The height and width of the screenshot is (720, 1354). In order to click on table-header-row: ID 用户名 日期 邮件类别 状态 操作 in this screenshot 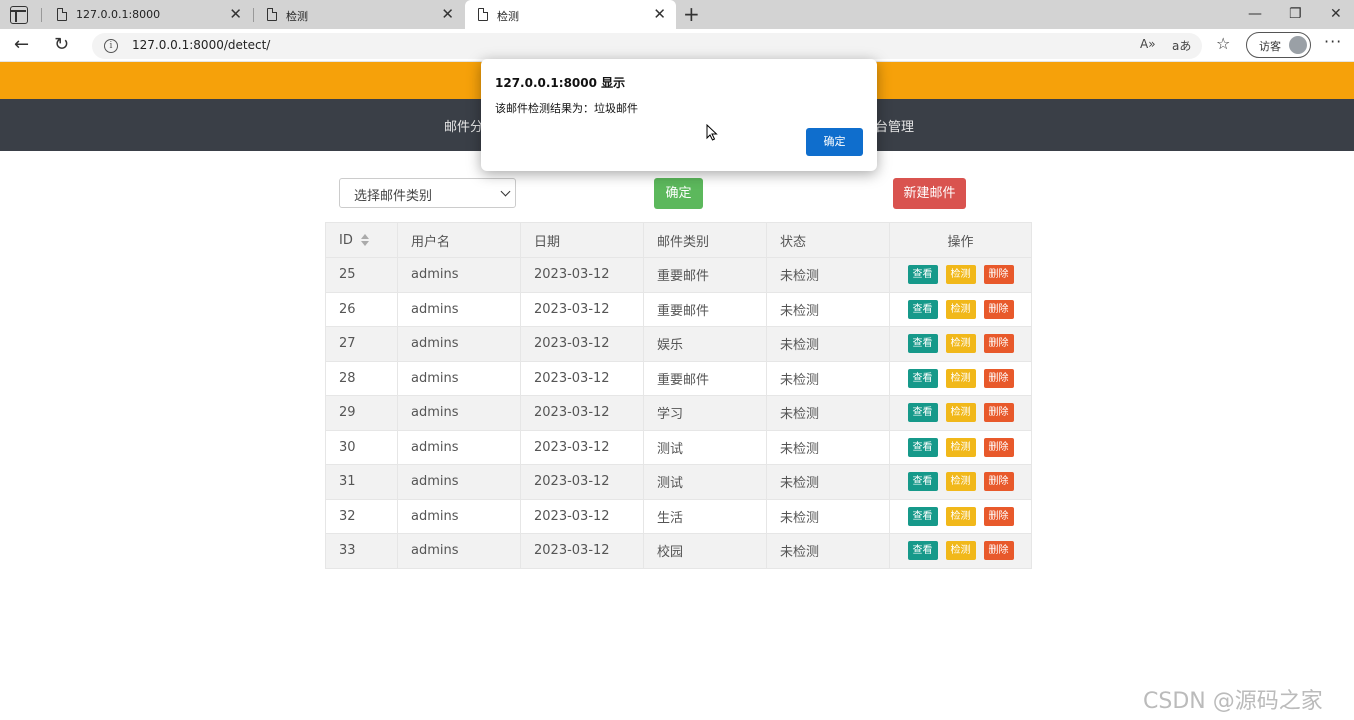, I will do `click(678, 240)`.